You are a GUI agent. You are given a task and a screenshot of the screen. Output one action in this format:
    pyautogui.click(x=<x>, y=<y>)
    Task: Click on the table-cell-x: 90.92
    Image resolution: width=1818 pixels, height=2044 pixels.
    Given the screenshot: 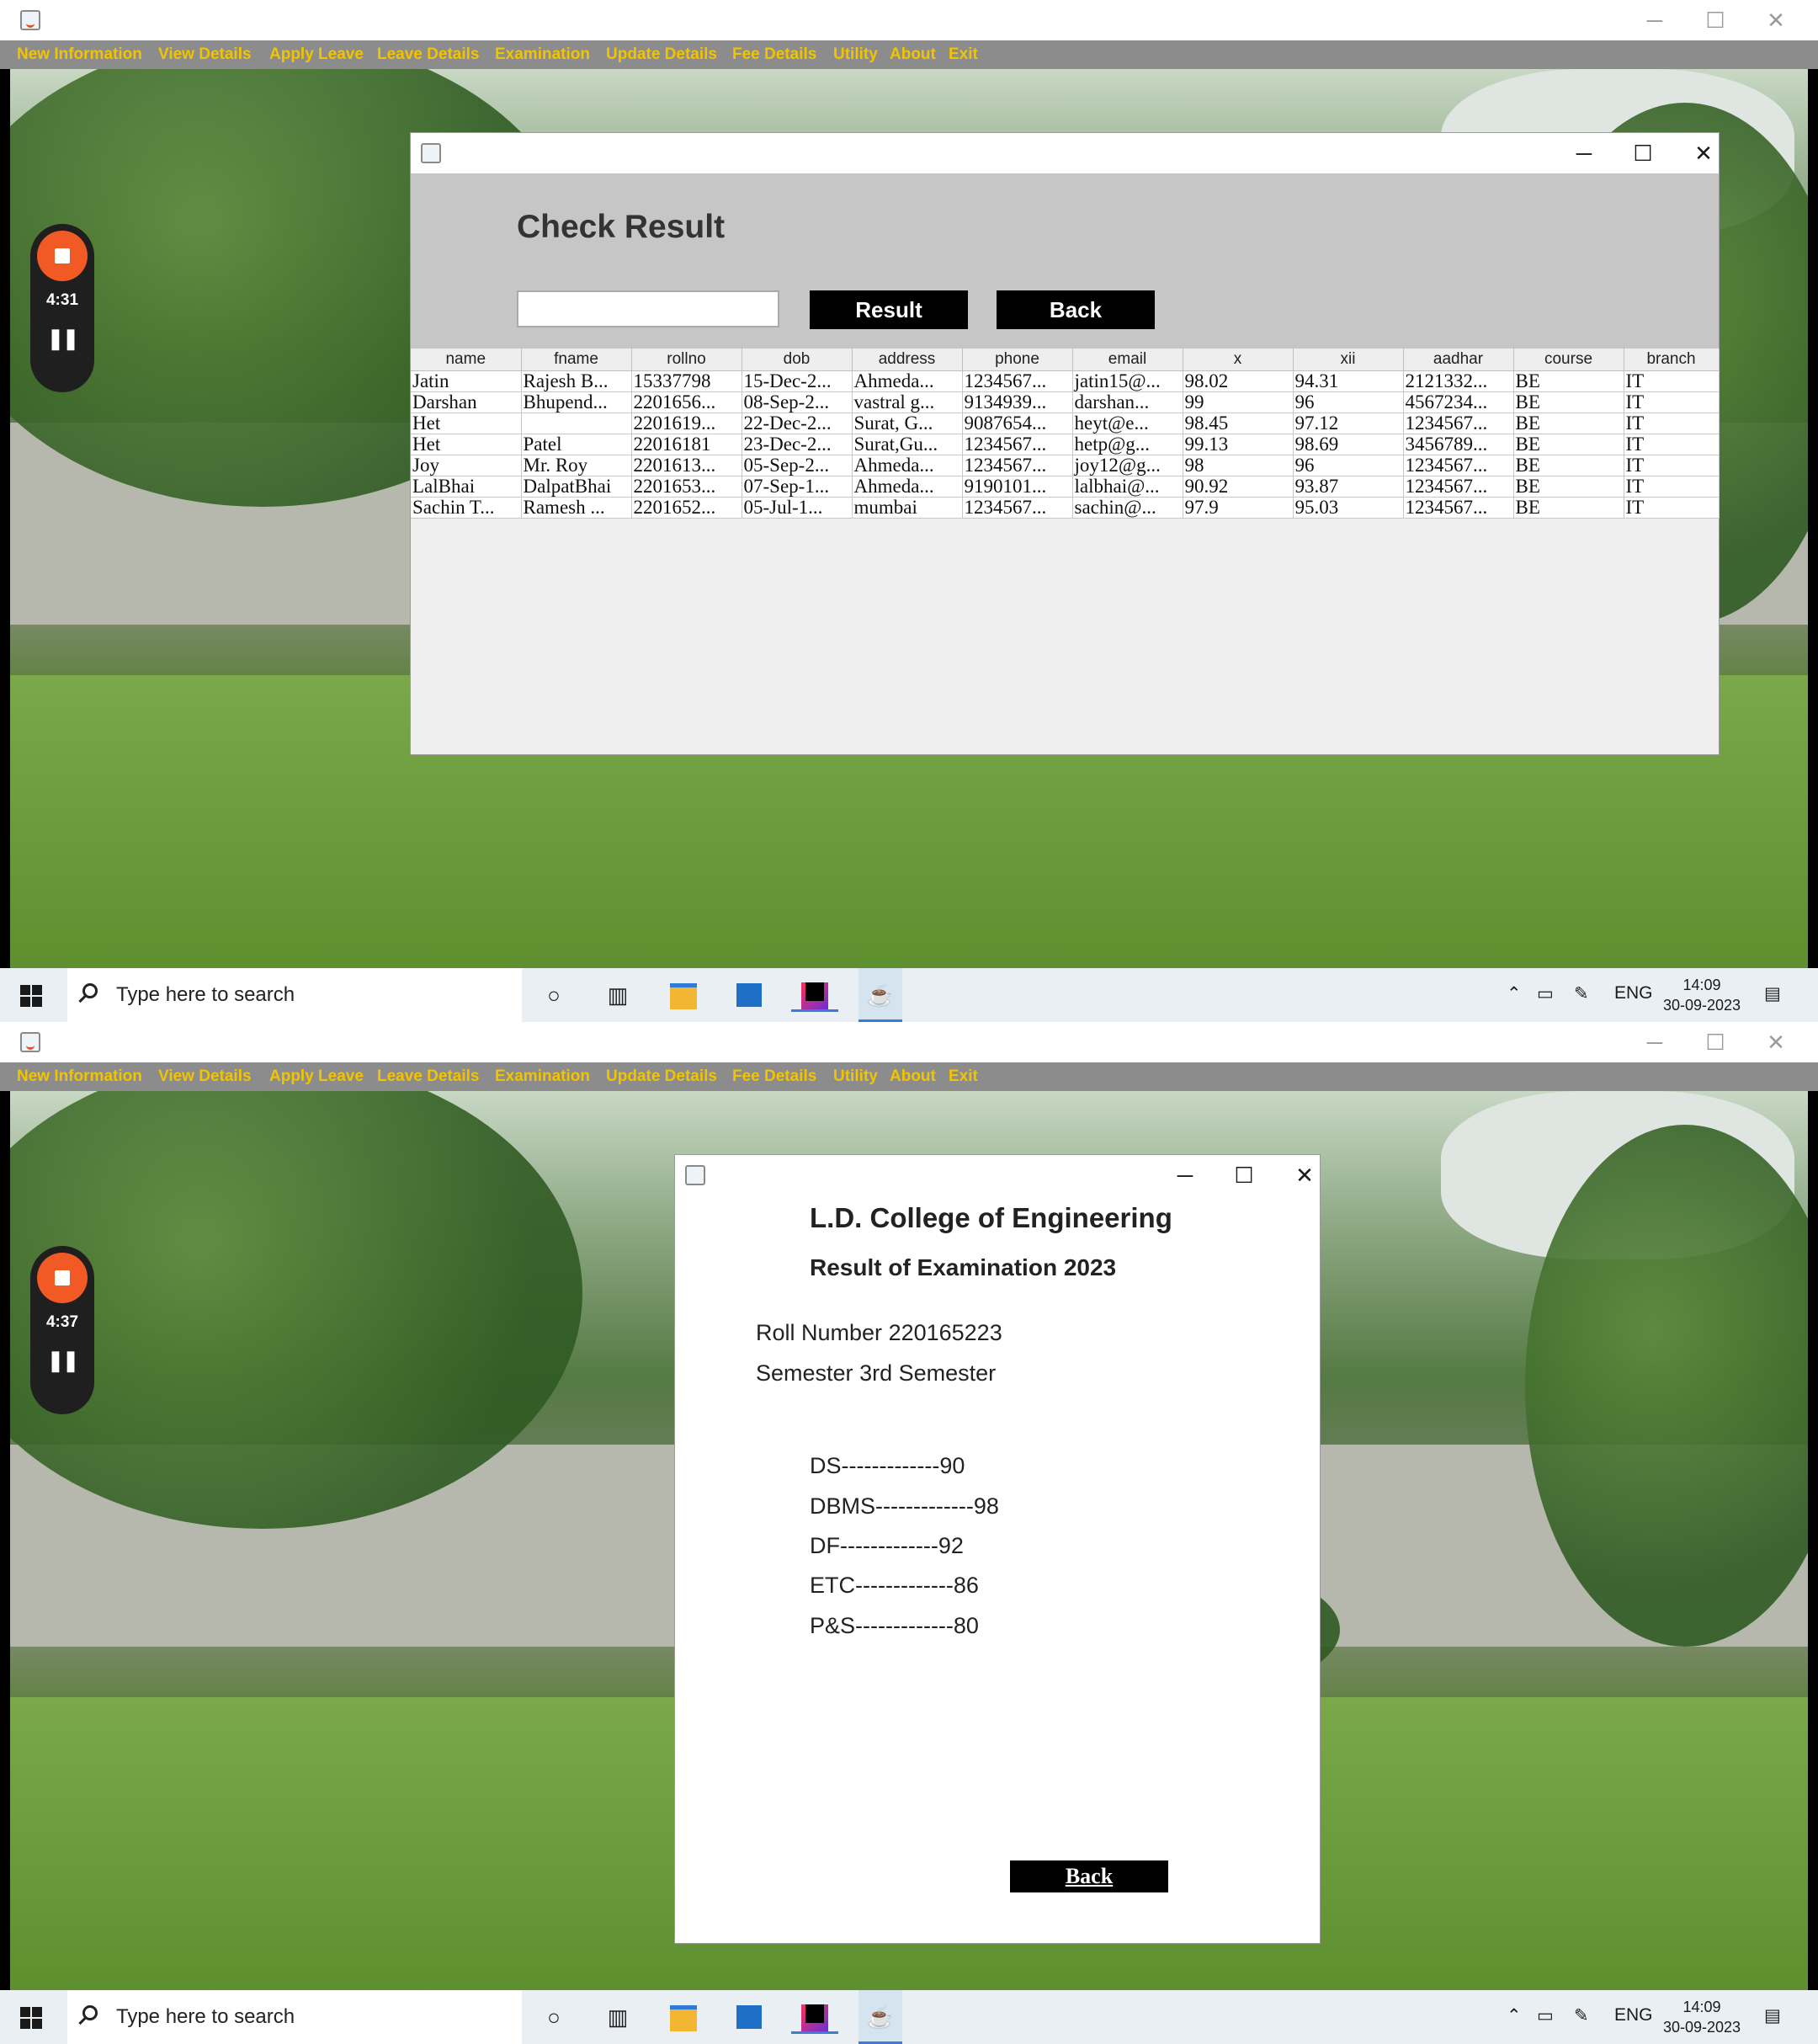 What is the action you would take?
    pyautogui.click(x=1238, y=487)
    